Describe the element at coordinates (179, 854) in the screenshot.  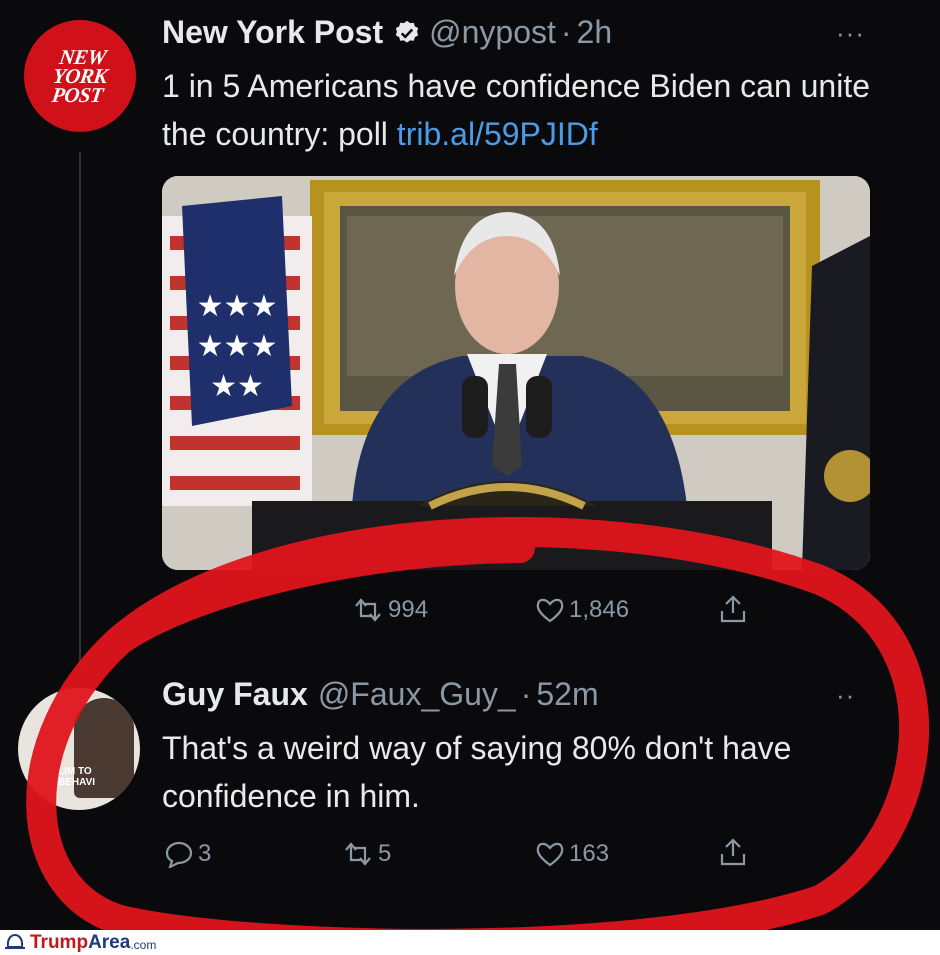
I see `reply-bubble-icon` at that location.